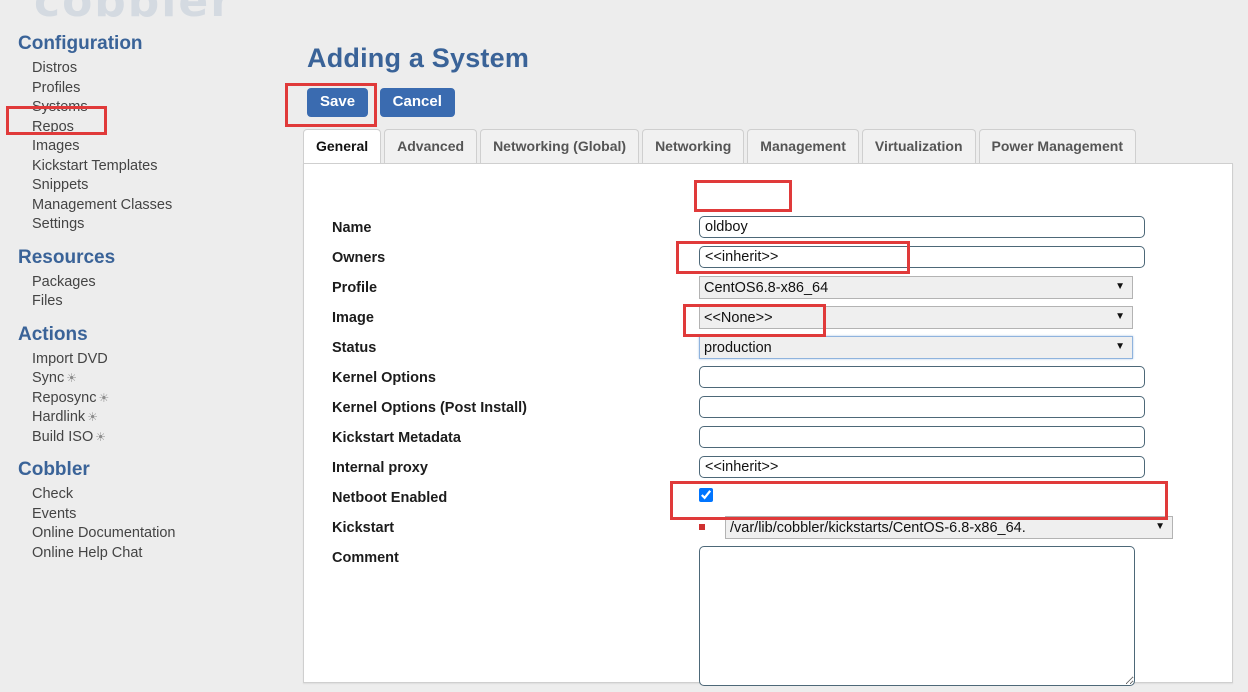 This screenshot has height=692, width=1248. What do you see at coordinates (60, 107) in the screenshot?
I see `sidebar-item-label: Systems` at bounding box center [60, 107].